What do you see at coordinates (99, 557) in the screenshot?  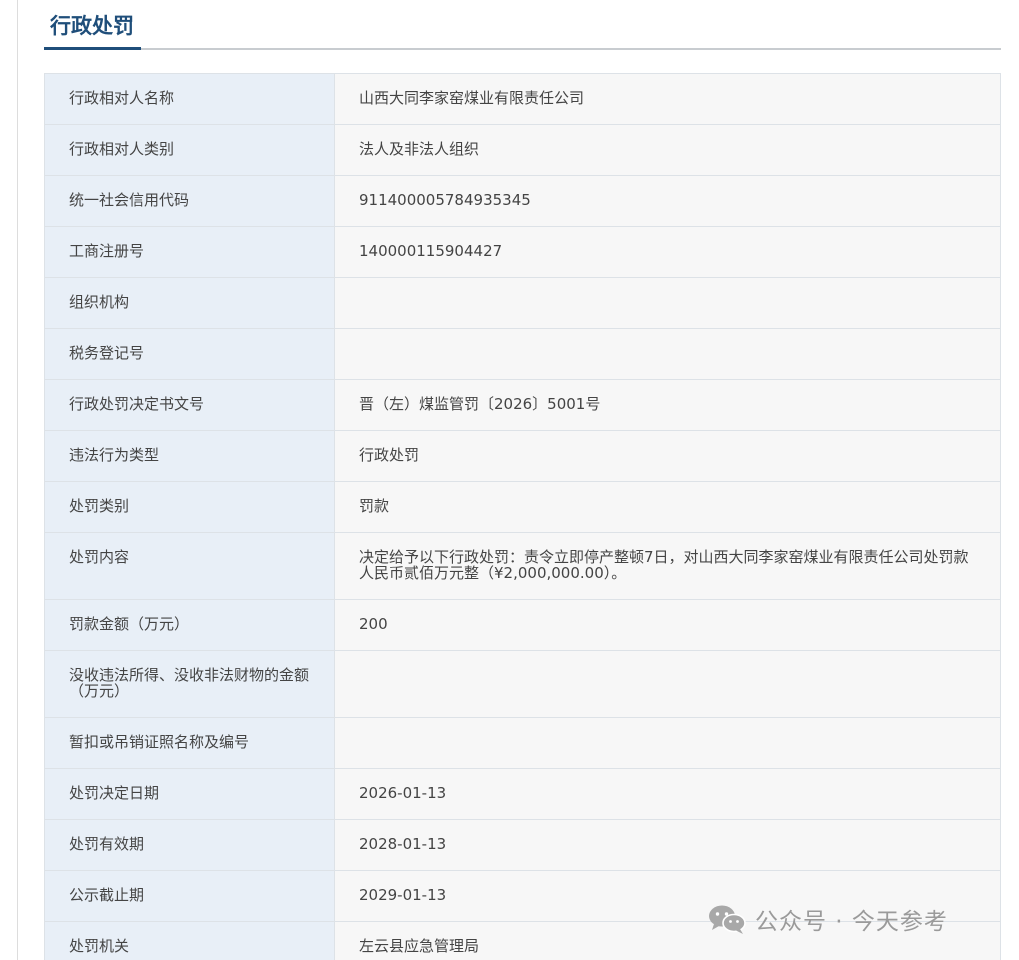 I see `field-label: 处罚内容` at bounding box center [99, 557].